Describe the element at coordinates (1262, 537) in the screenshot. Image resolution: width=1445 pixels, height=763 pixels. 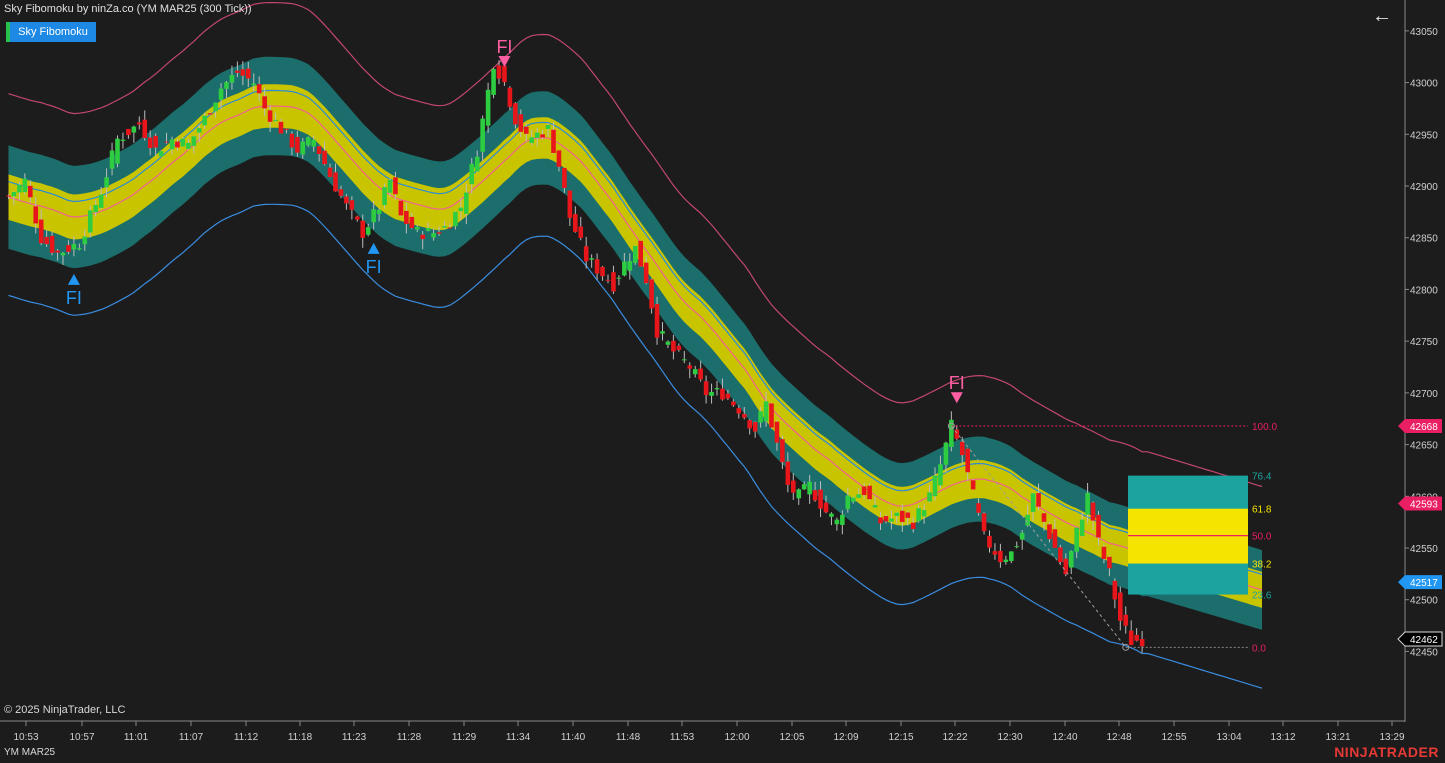
I see `fib-level-label: 50.0` at that location.